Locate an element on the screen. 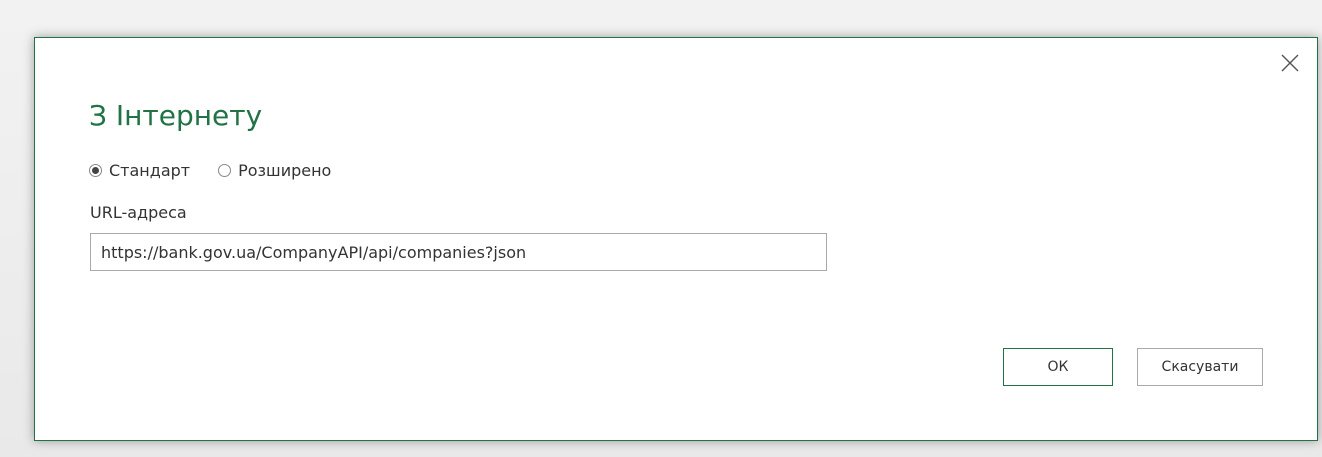  radio-standard: Стандарт is located at coordinates (139, 170).